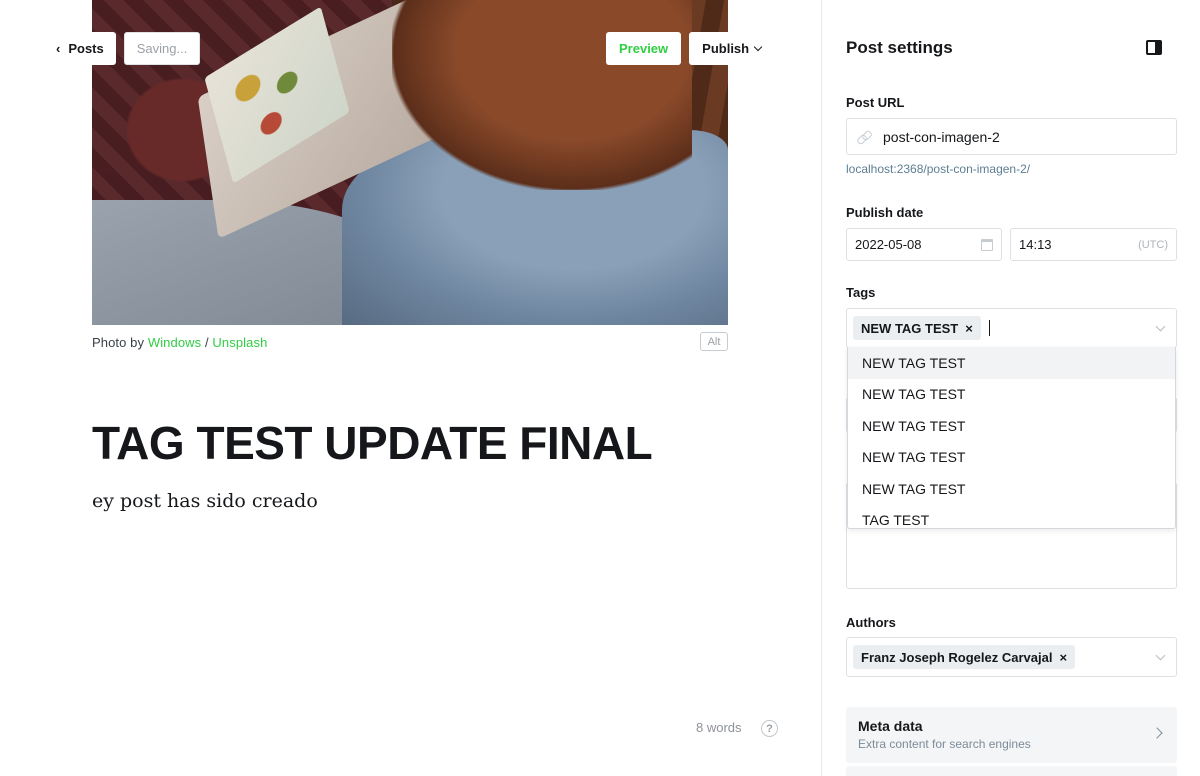 The height and width of the screenshot is (776, 1200). What do you see at coordinates (714, 341) in the screenshot?
I see `alt-text-button: Alt` at bounding box center [714, 341].